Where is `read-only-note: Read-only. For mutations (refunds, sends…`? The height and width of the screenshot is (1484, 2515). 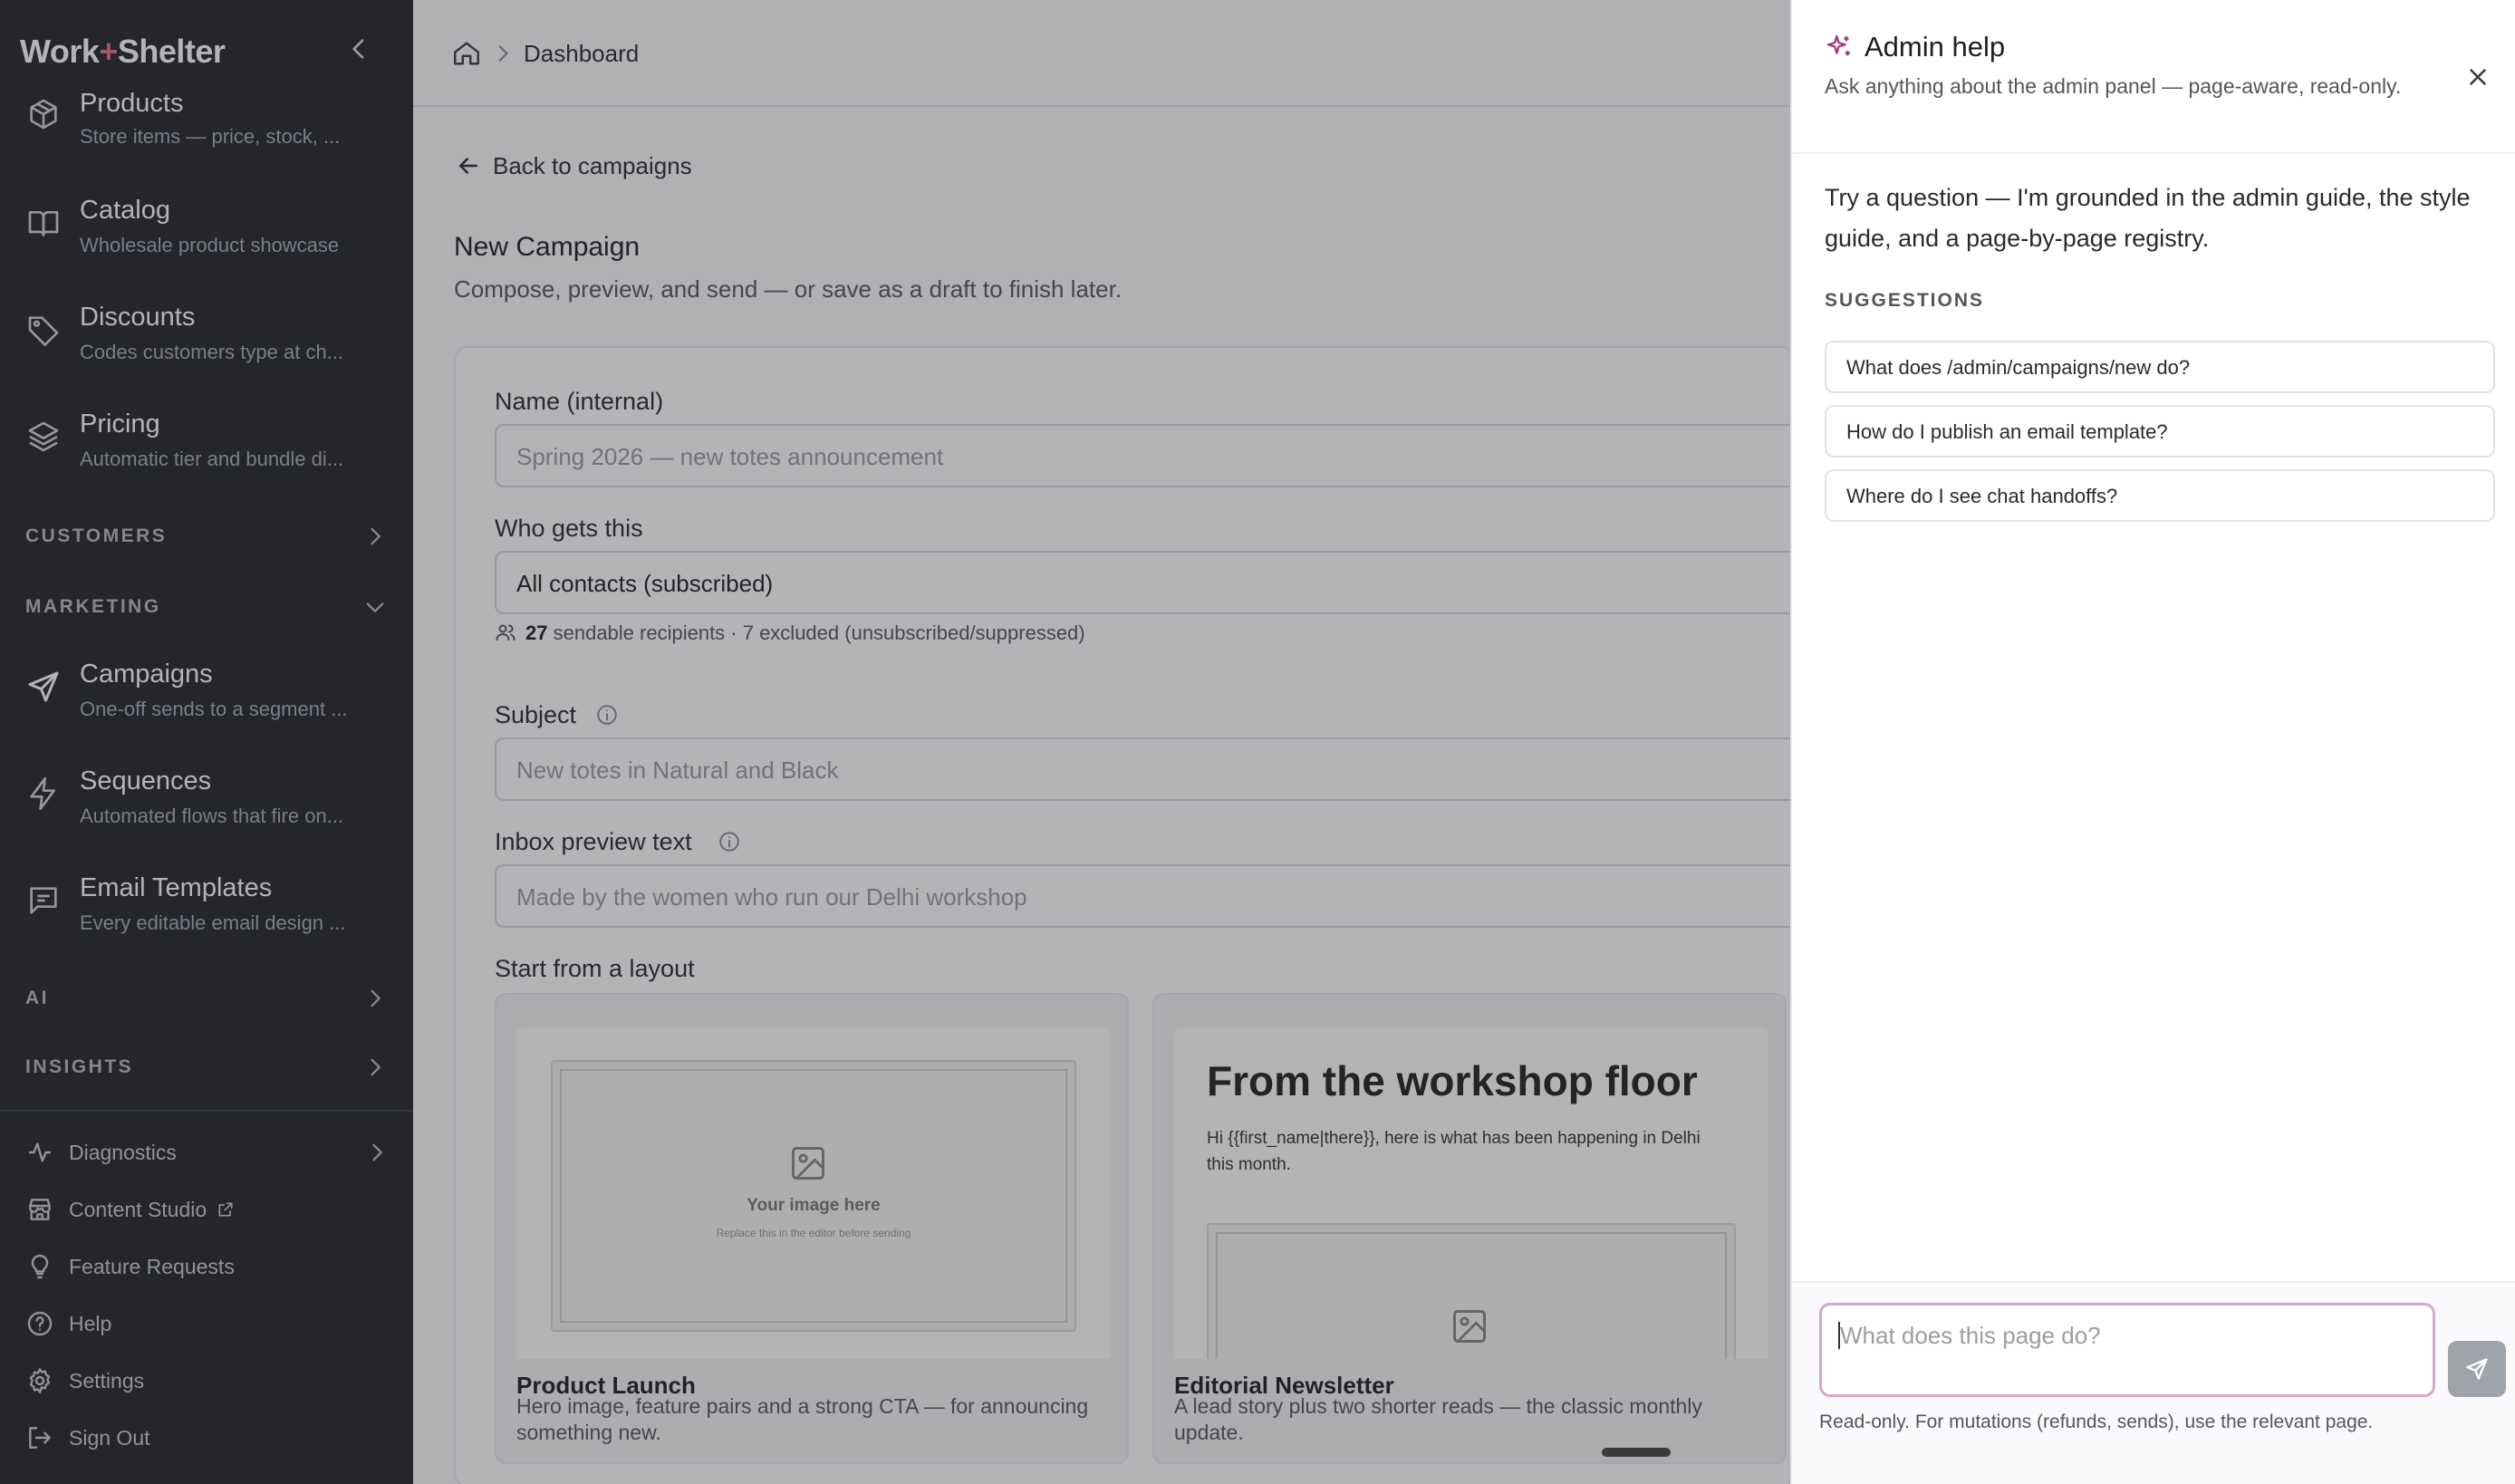 read-only-note: Read-only. For mutations (refunds, sends… is located at coordinates (2097, 1422).